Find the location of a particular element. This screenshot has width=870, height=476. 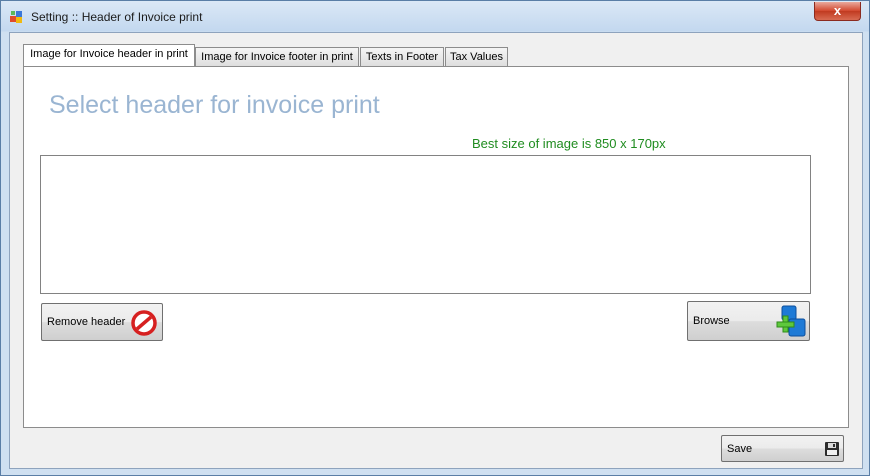

remove-header-label: Remove header is located at coordinates (86, 322).